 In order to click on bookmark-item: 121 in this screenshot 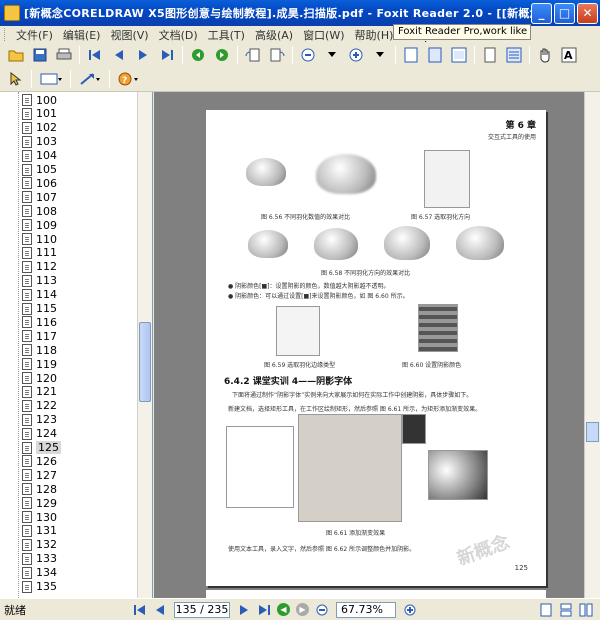, I will do `click(39, 392)`.